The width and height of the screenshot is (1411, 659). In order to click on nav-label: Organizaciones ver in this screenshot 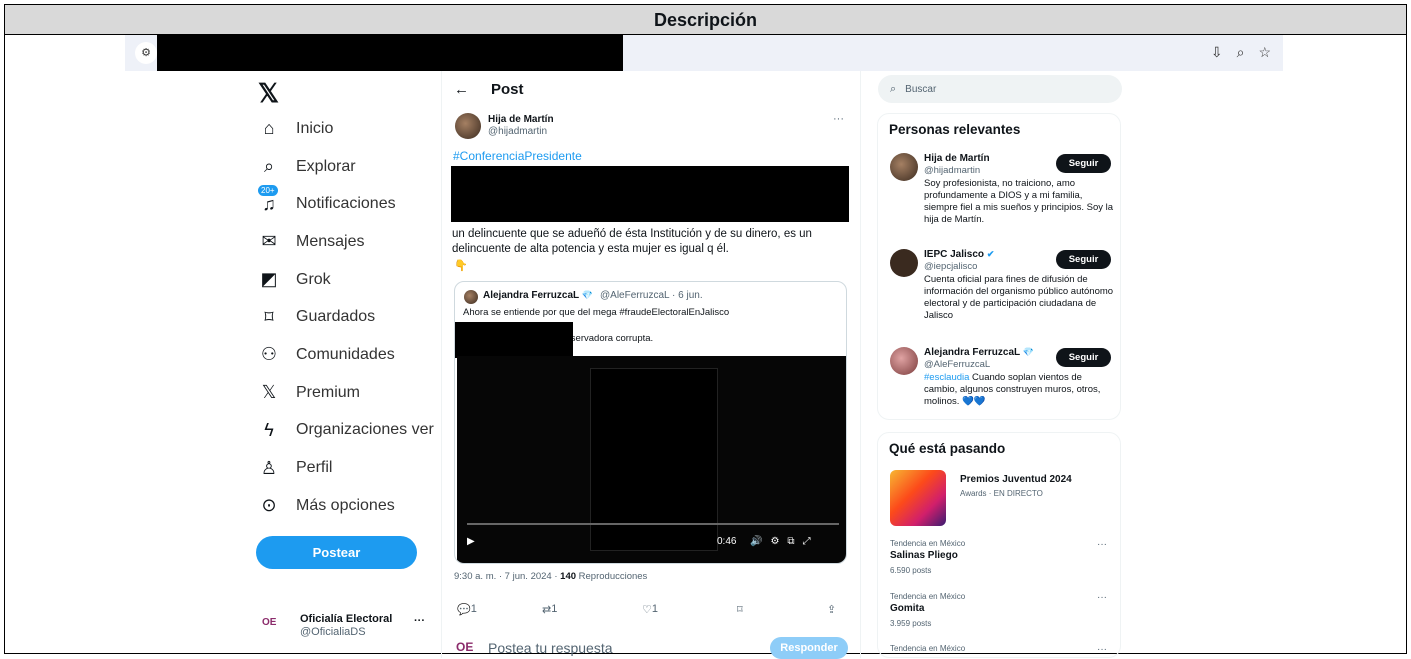, I will do `click(365, 430)`.